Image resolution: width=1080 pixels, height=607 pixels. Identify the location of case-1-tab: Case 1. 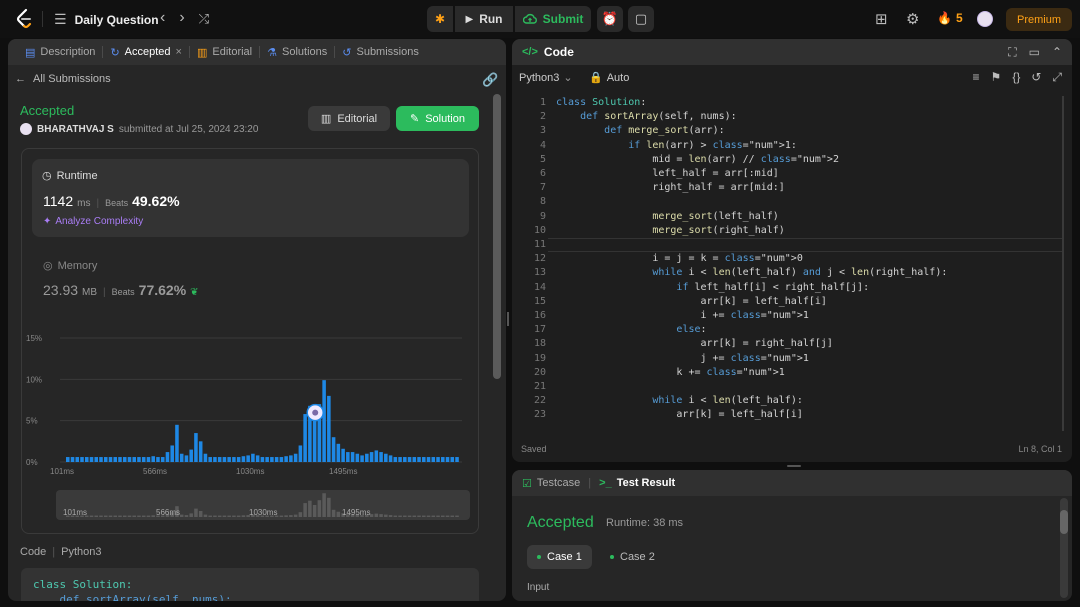
(559, 557).